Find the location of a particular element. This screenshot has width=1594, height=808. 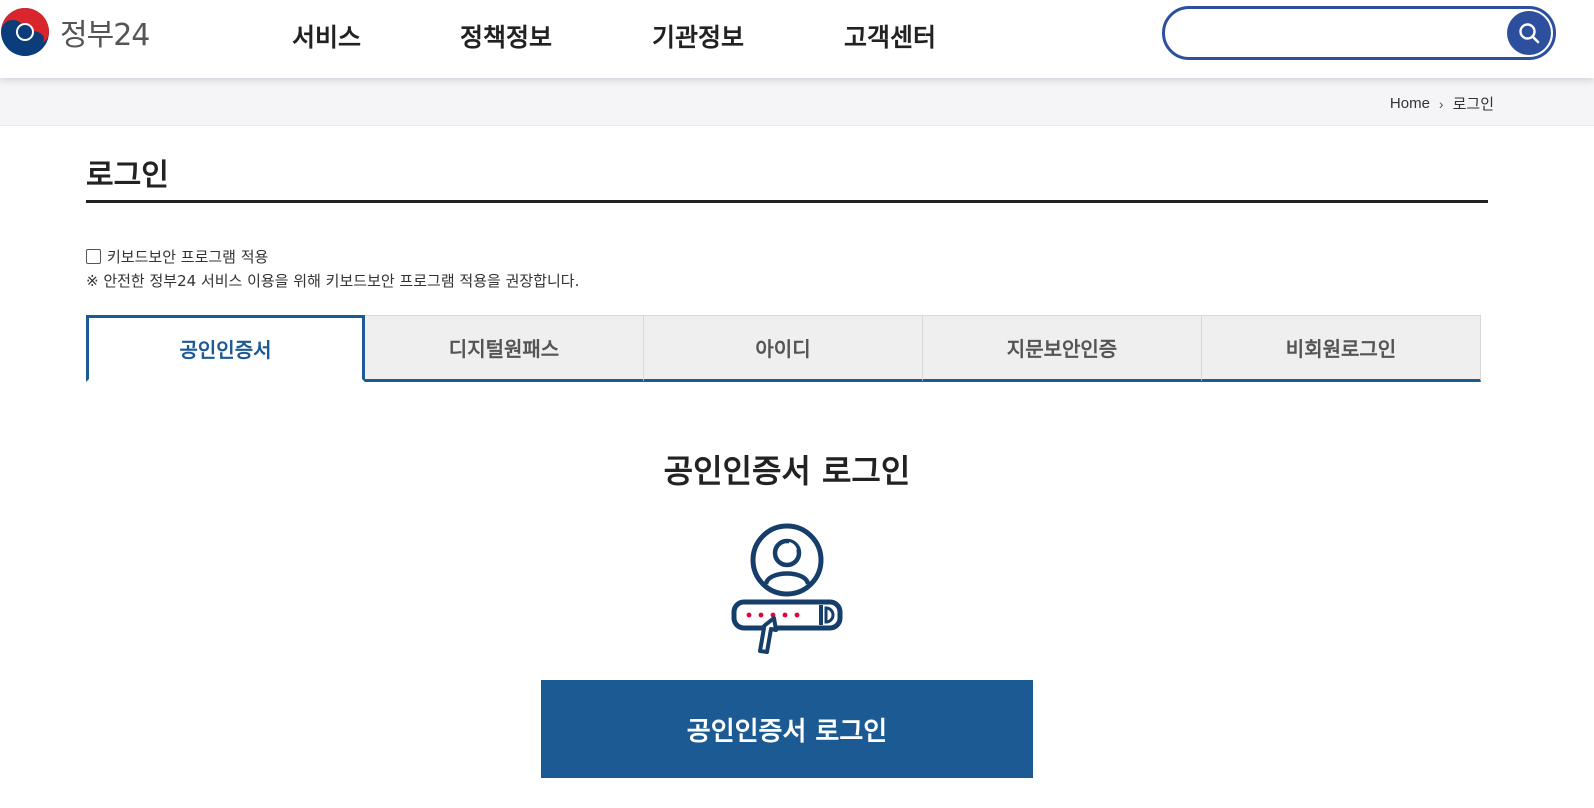

site-header: 정부24 서비스 정책정보 기관정보 고객센터 is located at coordinates (797, 39).